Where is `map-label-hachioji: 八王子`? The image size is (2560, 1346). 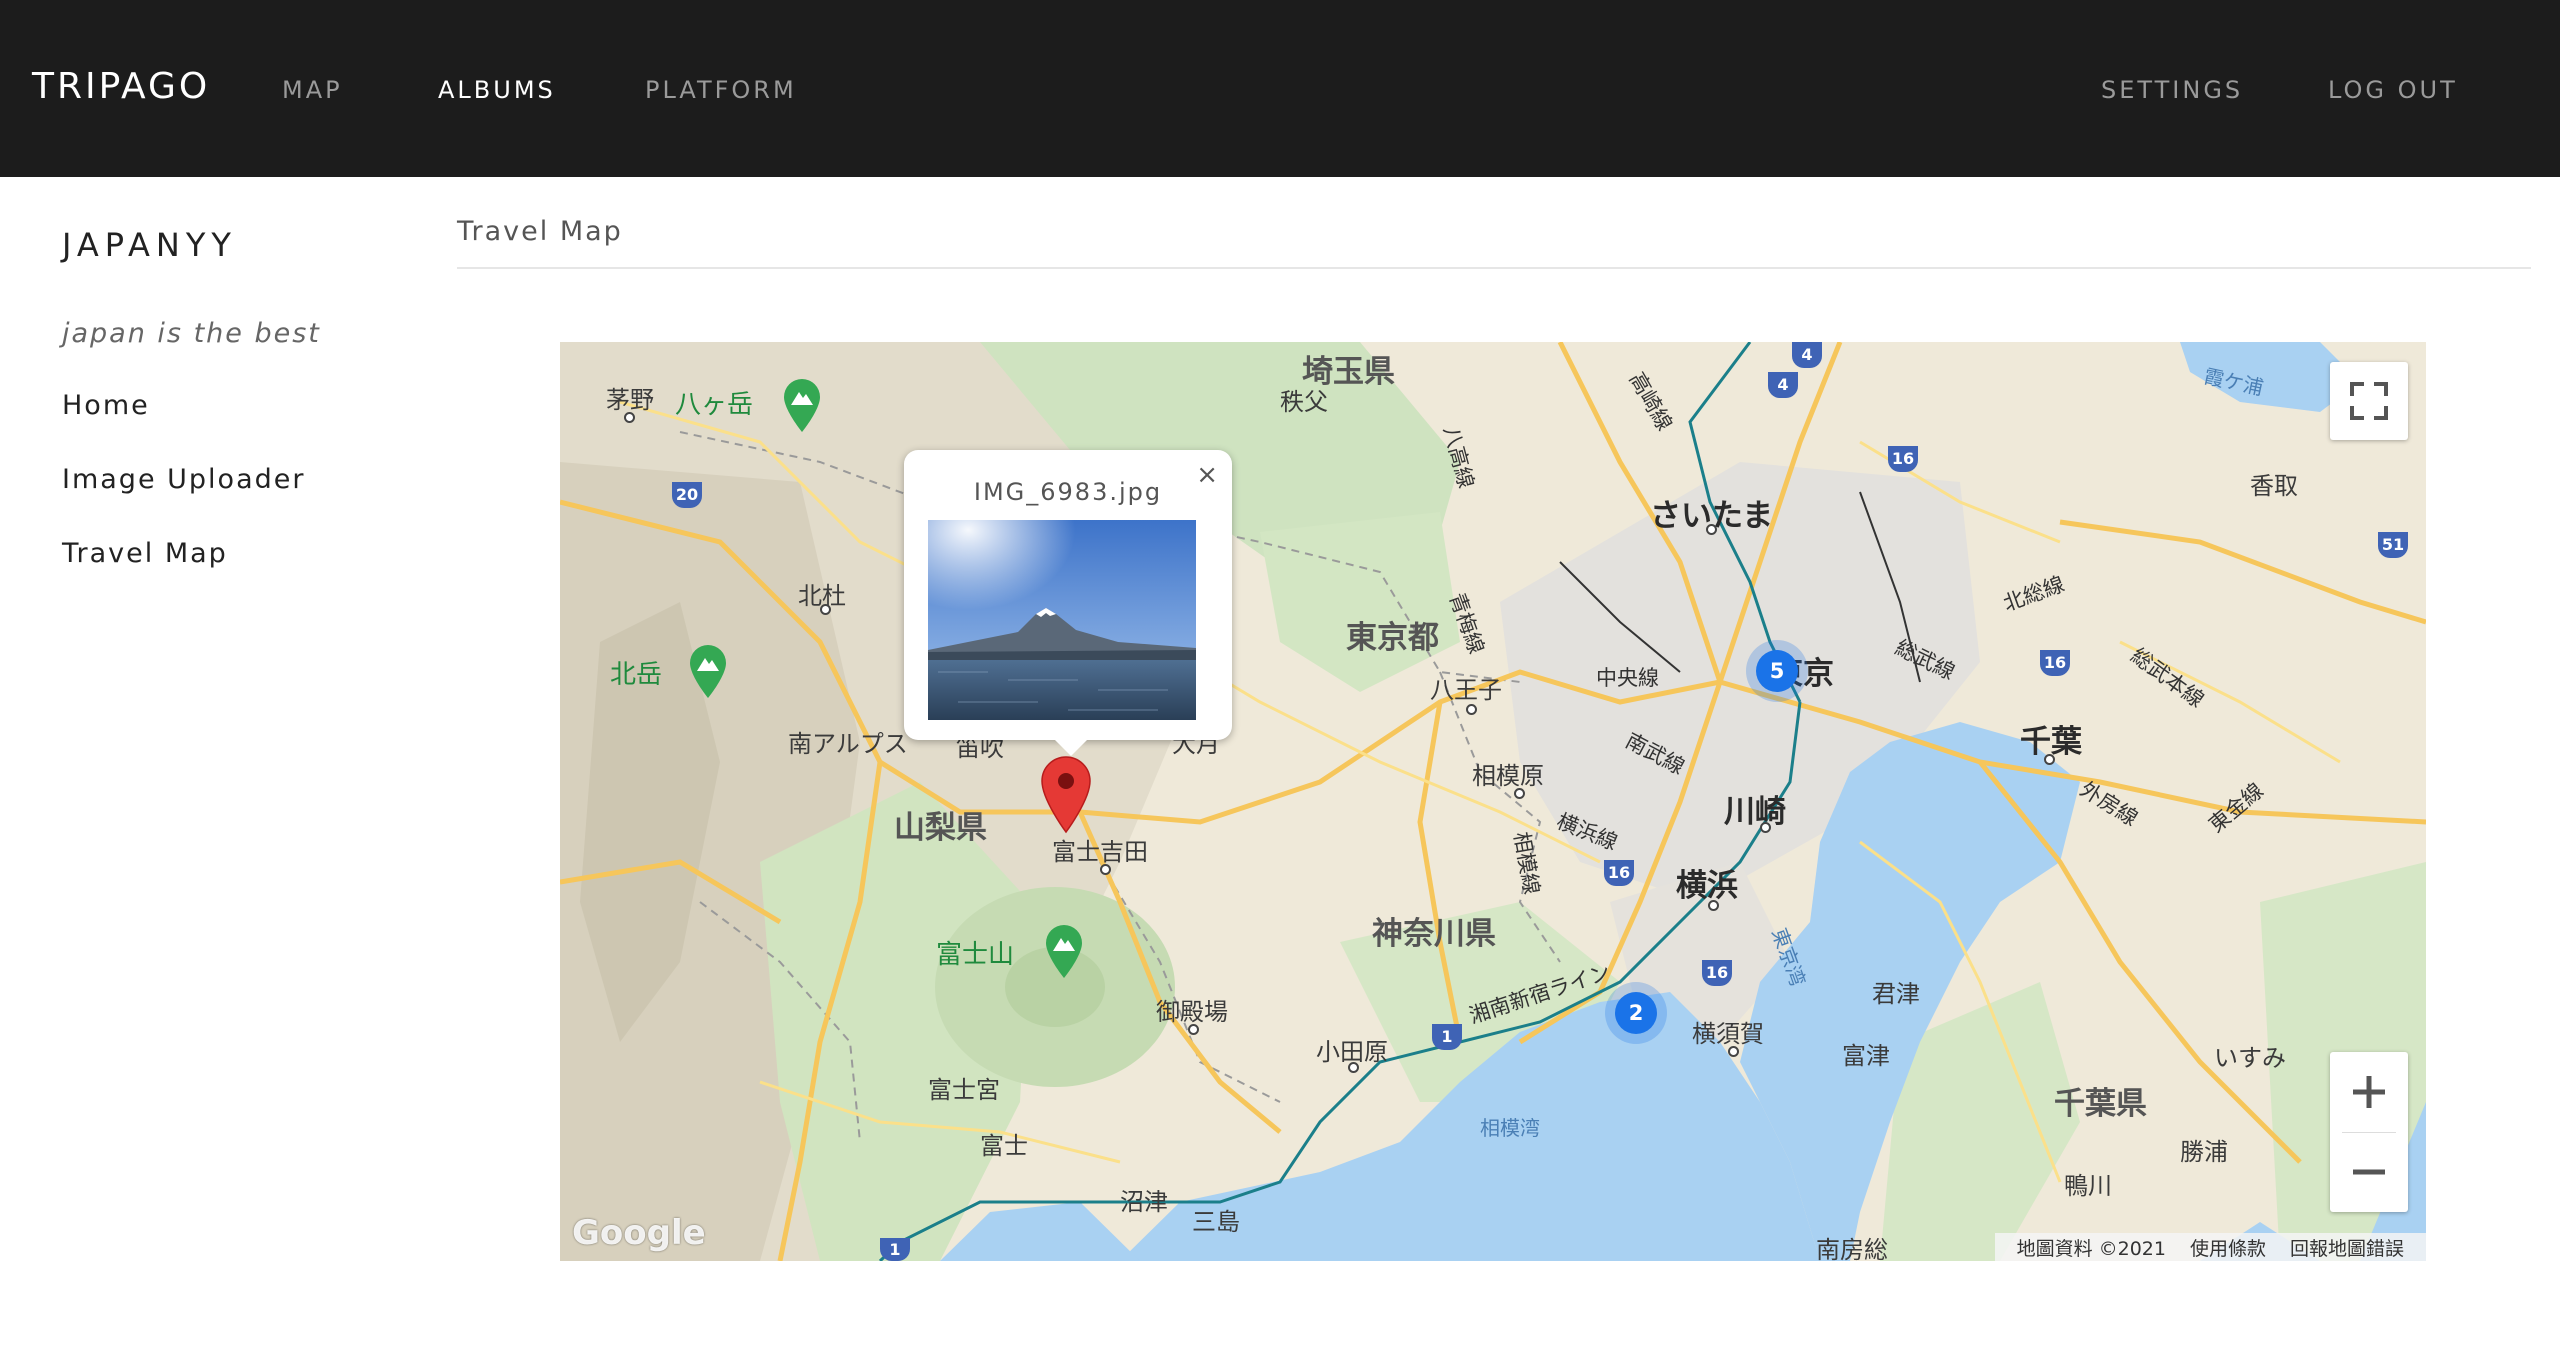 map-label-hachioji: 八王子 is located at coordinates (1466, 690).